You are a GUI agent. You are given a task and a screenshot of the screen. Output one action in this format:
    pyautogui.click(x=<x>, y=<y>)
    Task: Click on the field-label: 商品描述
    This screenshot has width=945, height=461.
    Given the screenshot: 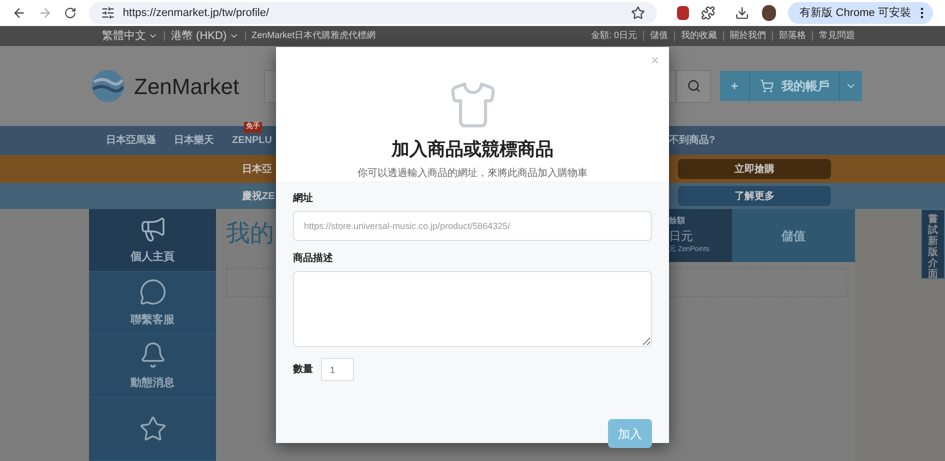 What is the action you would take?
    pyautogui.click(x=313, y=258)
    